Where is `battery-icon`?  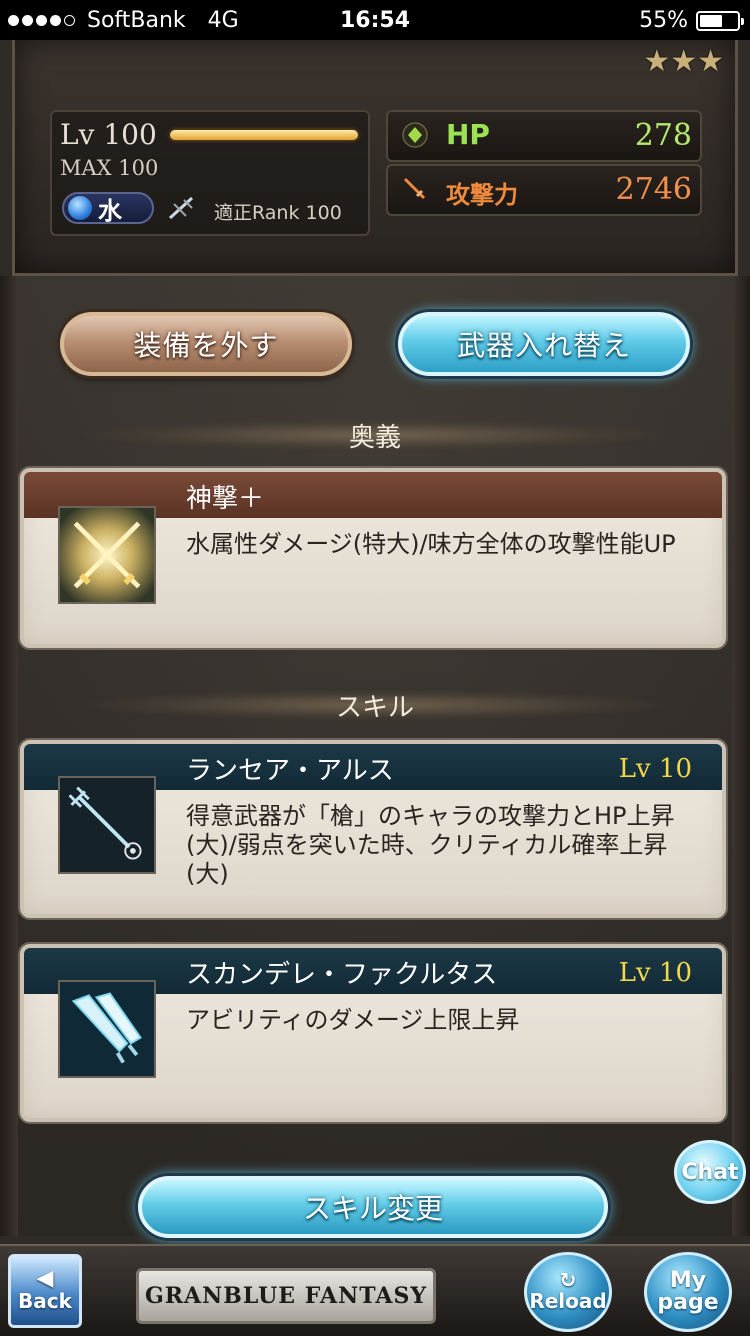
battery-icon is located at coordinates (720, 20).